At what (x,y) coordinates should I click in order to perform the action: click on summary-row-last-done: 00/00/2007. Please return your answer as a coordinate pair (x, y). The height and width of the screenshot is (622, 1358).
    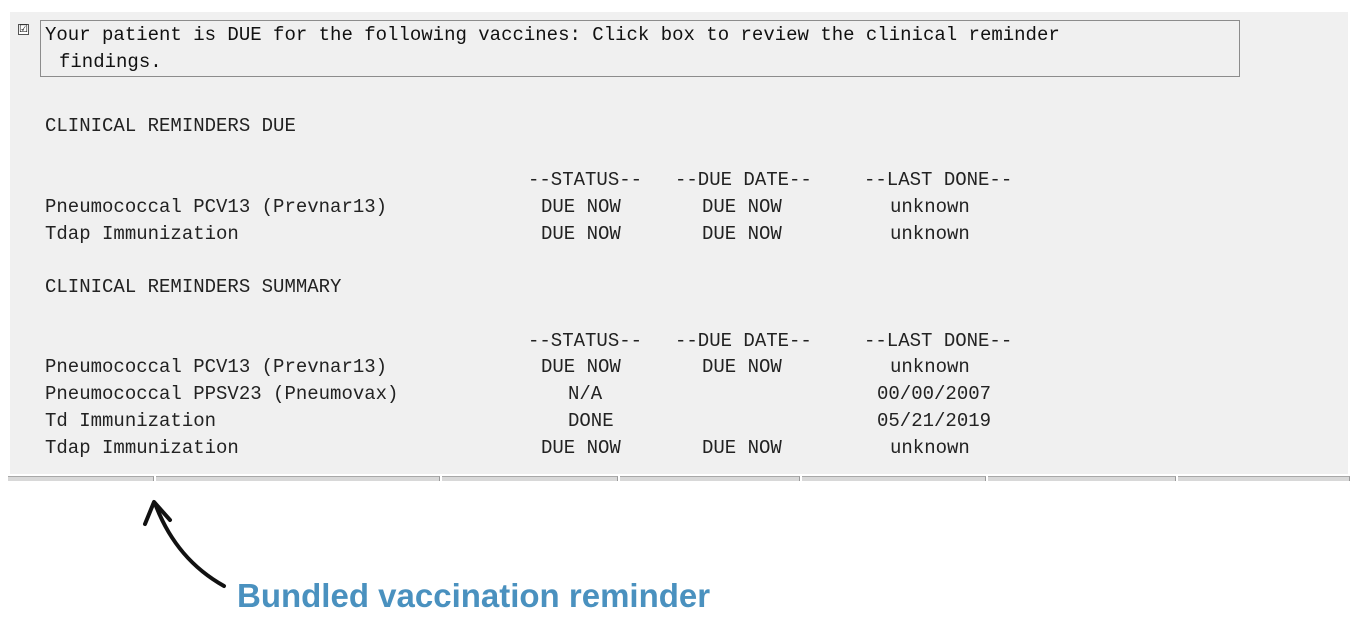
    Looking at the image, I should click on (934, 394).